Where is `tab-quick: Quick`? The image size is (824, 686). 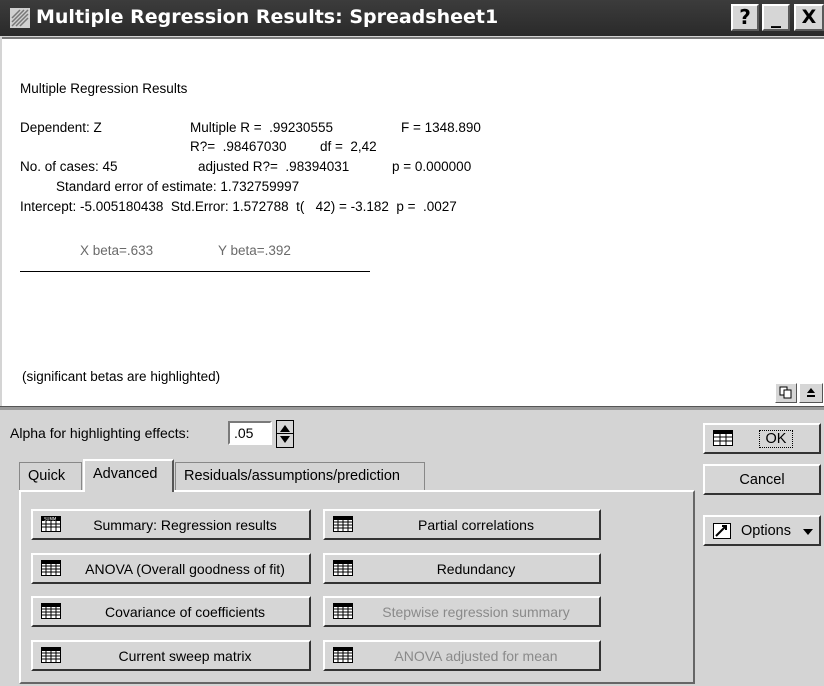 tab-quick: Quick is located at coordinates (50, 476).